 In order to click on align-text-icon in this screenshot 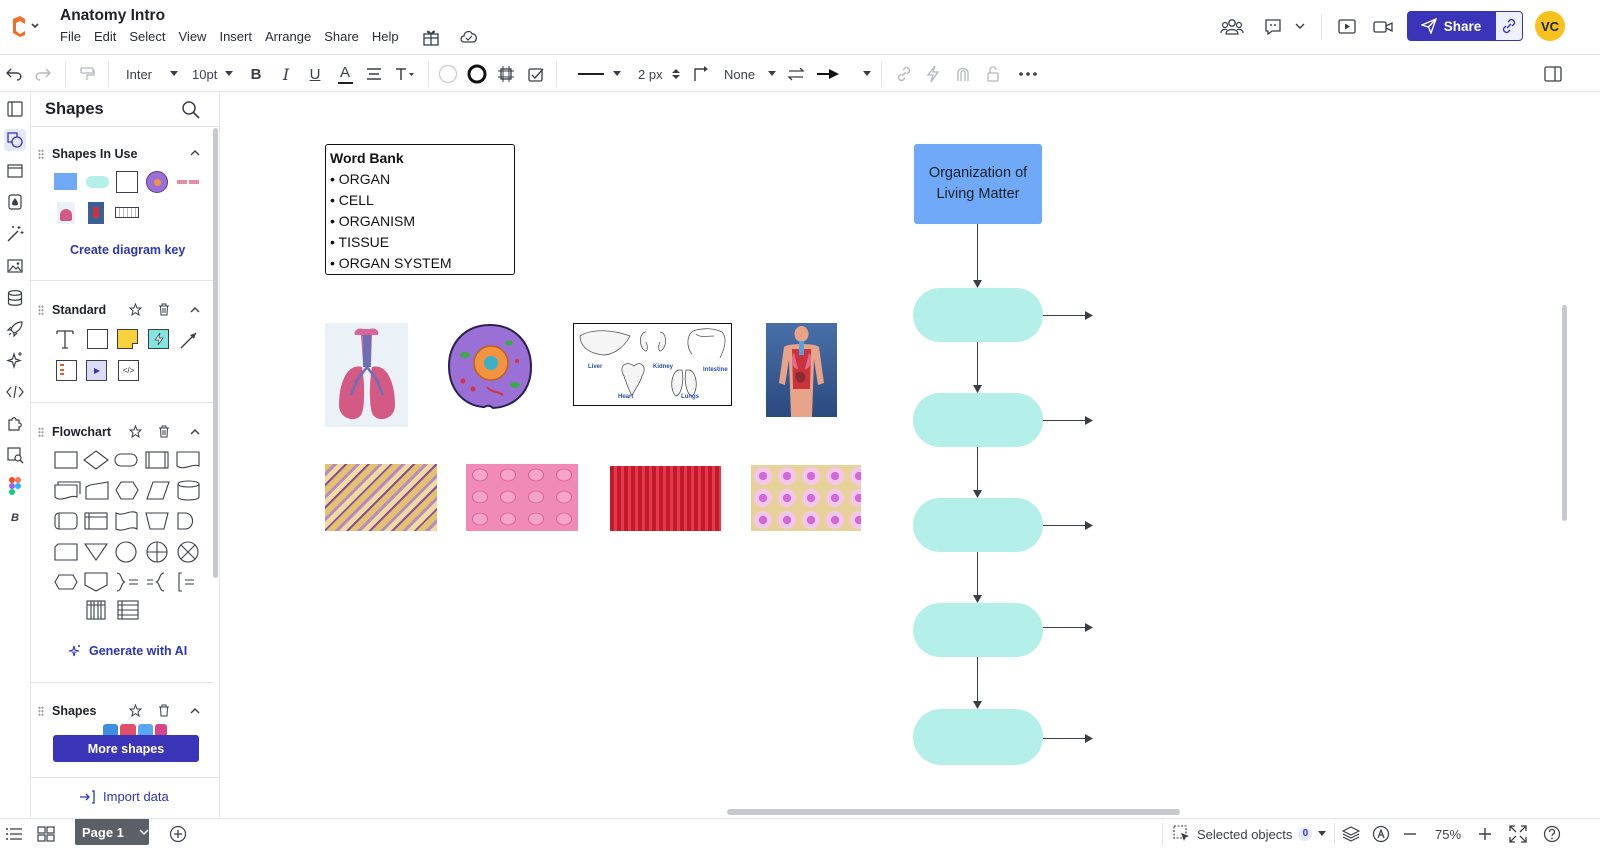, I will do `click(374, 74)`.